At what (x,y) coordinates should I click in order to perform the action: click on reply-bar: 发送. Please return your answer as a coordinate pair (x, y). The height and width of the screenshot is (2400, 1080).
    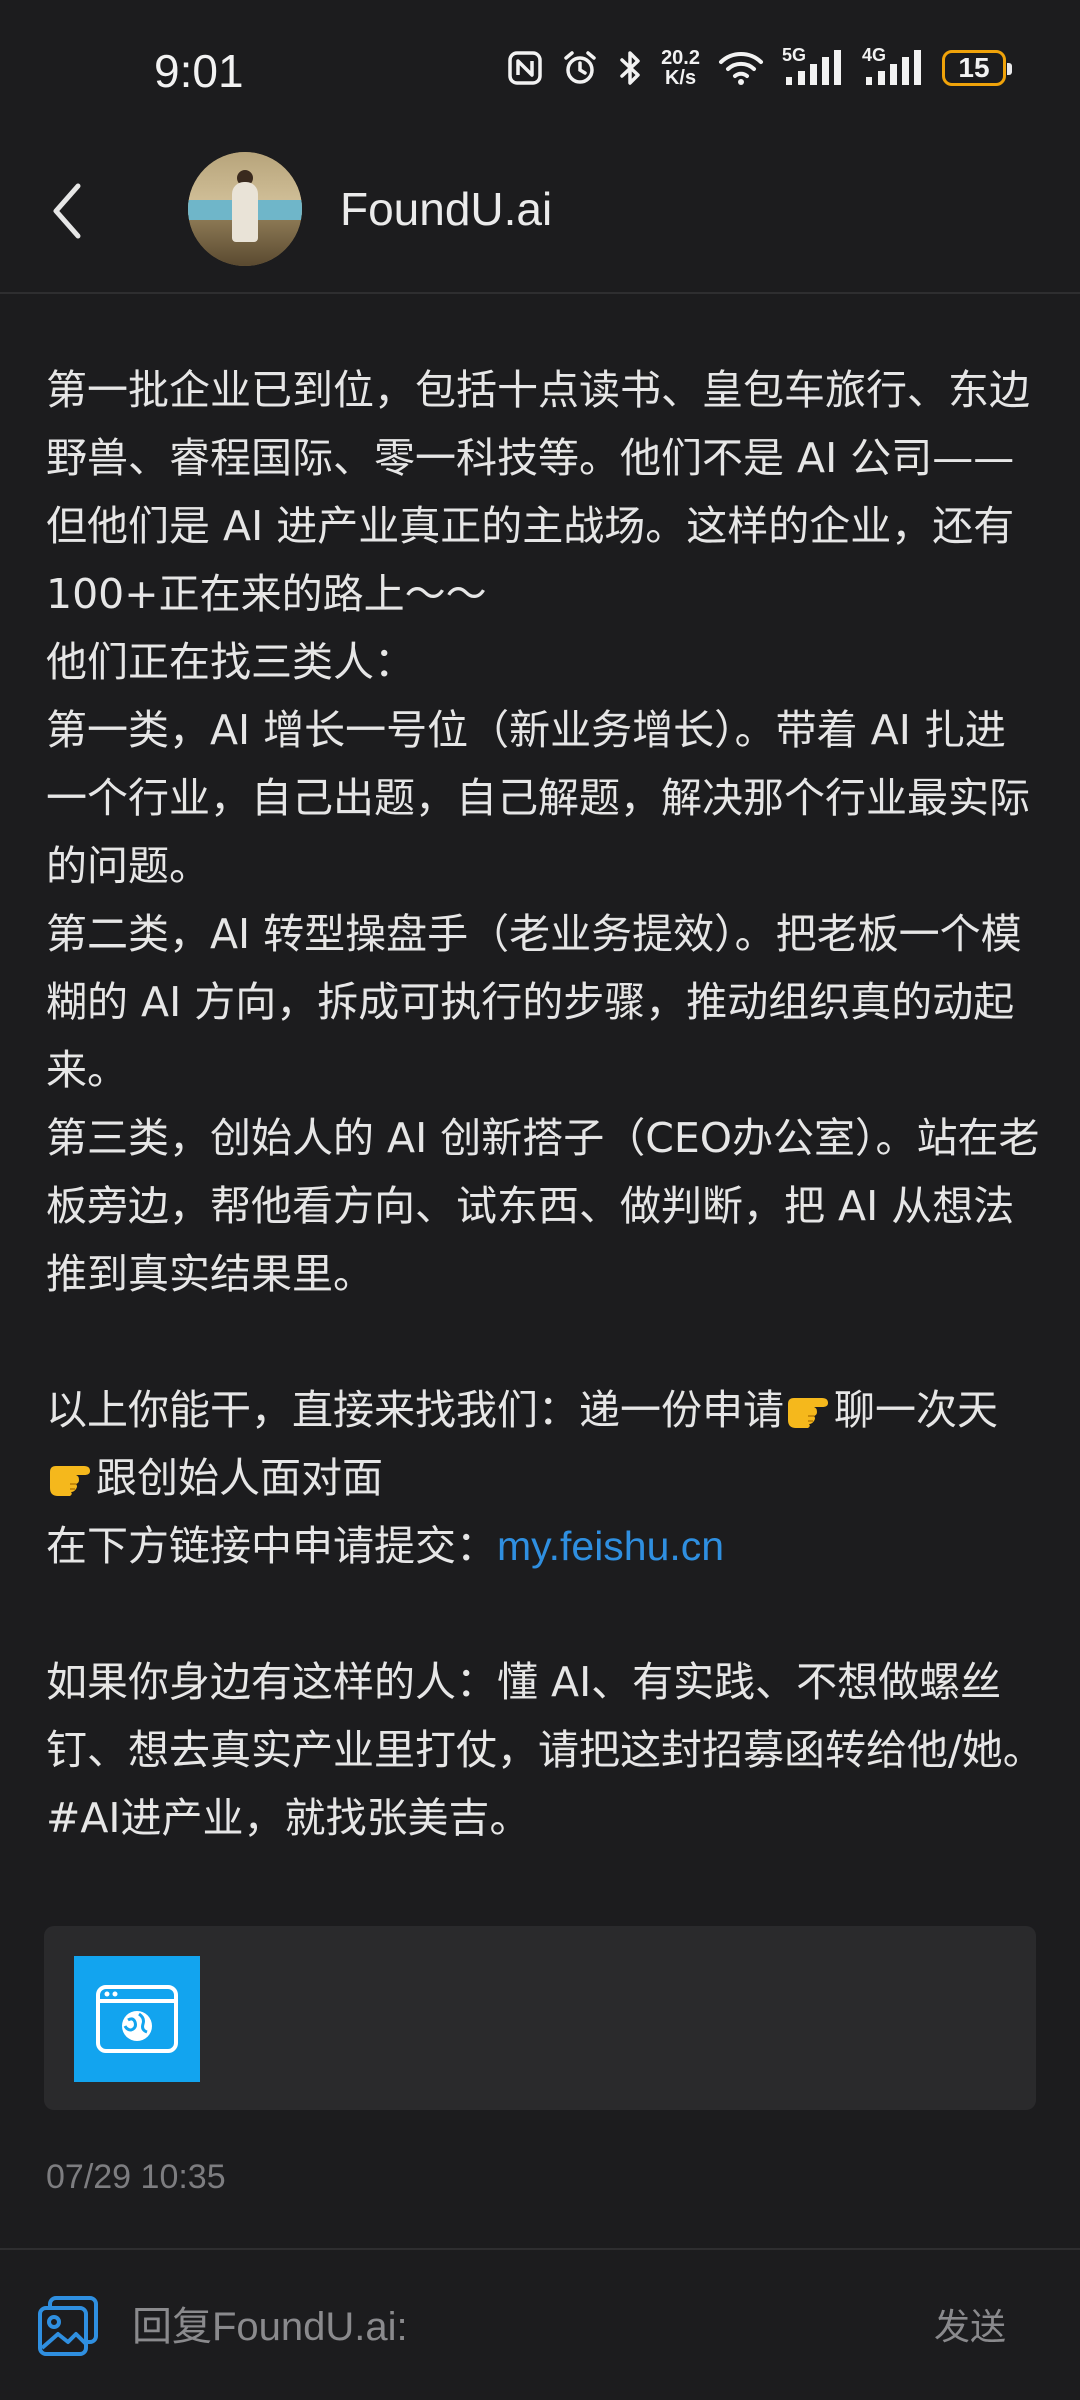
    Looking at the image, I should click on (540, 2324).